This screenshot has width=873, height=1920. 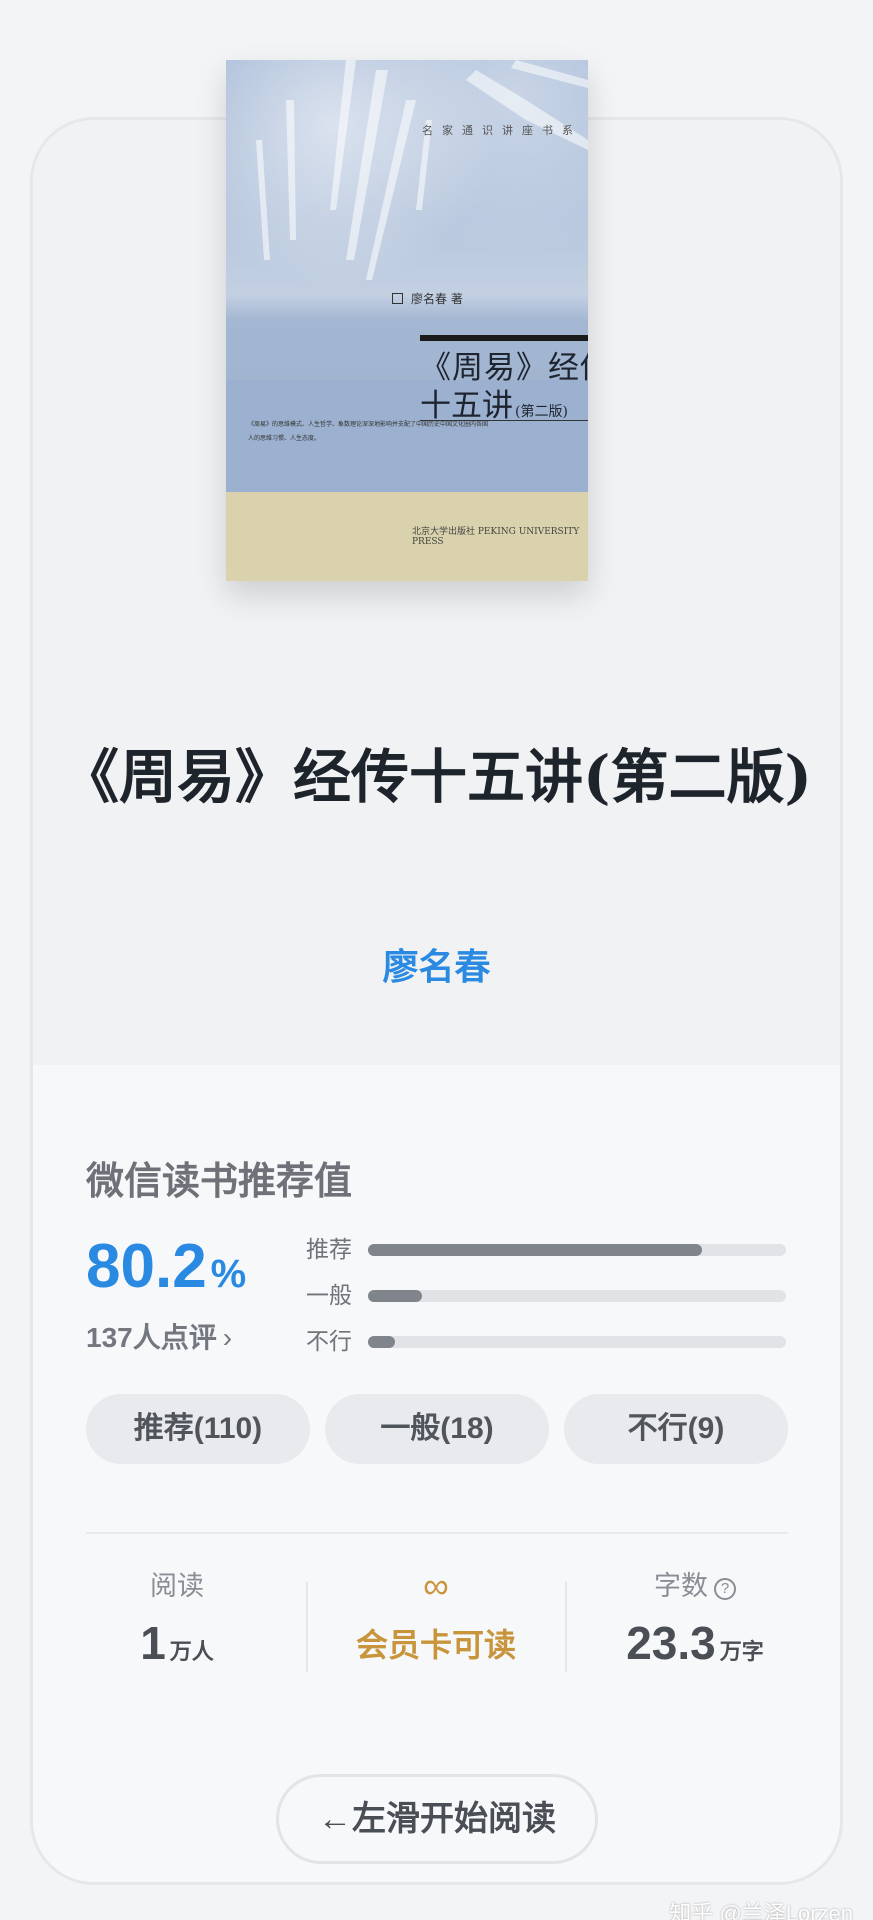 What do you see at coordinates (725, 1589) in the screenshot?
I see `help-icon: ?` at bounding box center [725, 1589].